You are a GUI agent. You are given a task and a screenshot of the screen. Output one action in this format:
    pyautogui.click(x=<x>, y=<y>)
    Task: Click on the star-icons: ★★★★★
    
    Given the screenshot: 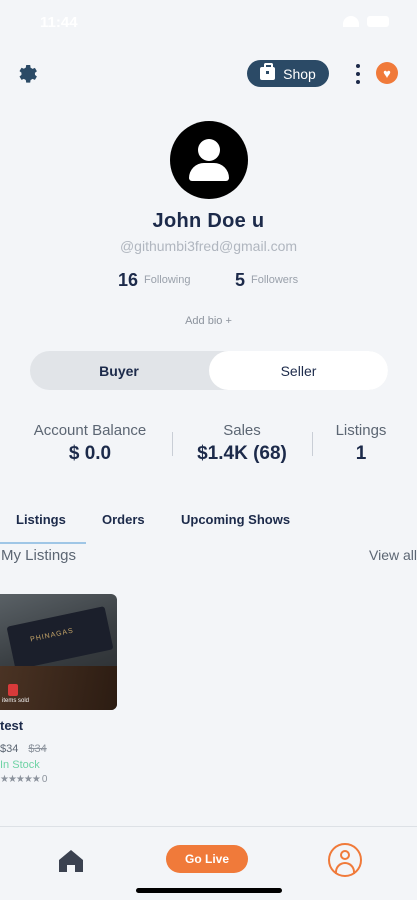 What is the action you would take?
    pyautogui.click(x=20, y=779)
    